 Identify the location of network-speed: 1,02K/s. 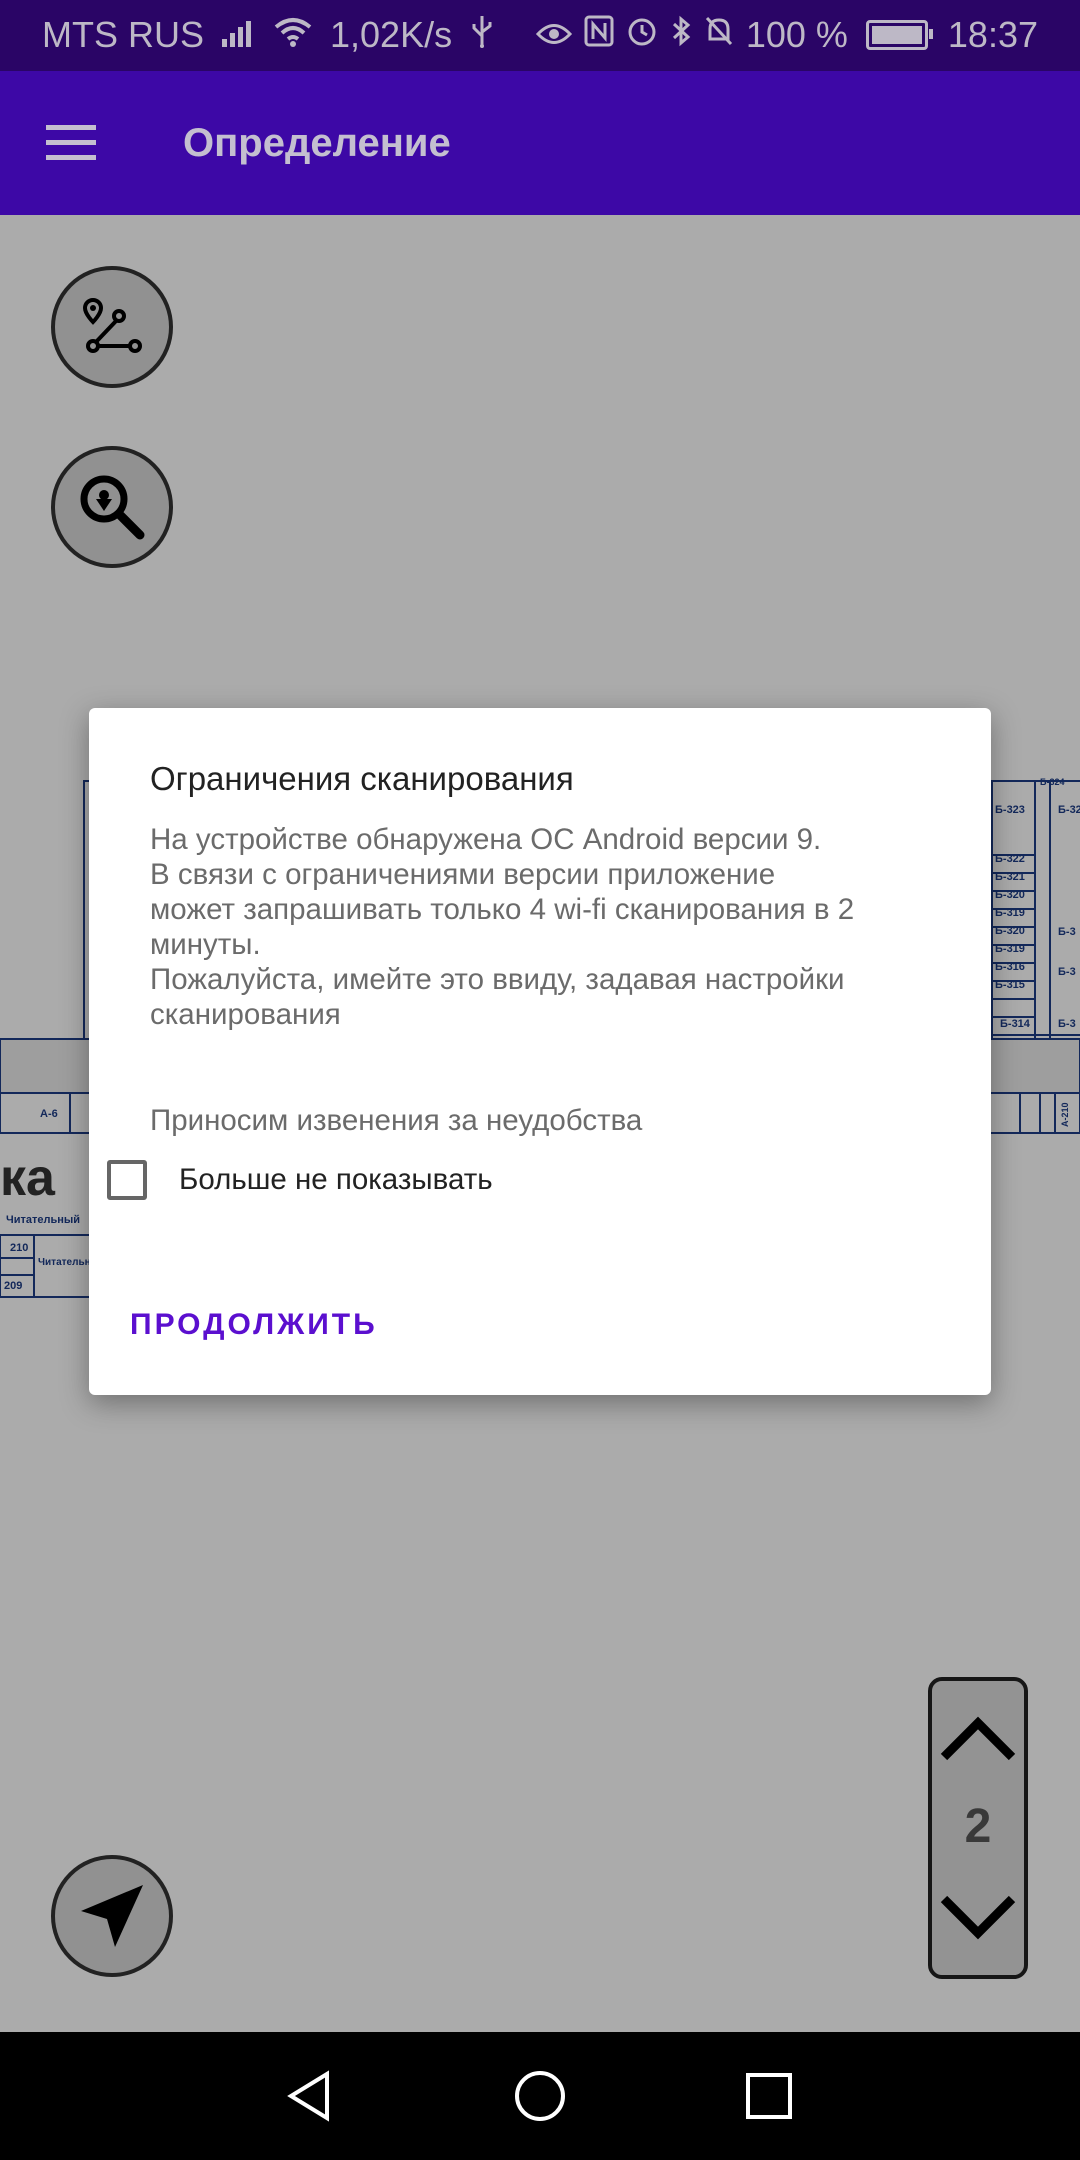
(391, 34).